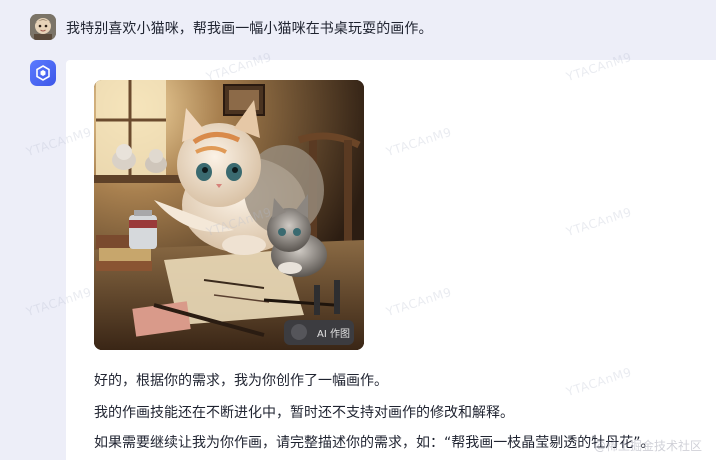 Image resolution: width=716 pixels, height=460 pixels. What do you see at coordinates (304, 413) in the screenshot?
I see `reply-text-line-2: 我的作画技能还在不断进化中，暂时还不支持对画作的修改和解释。` at bounding box center [304, 413].